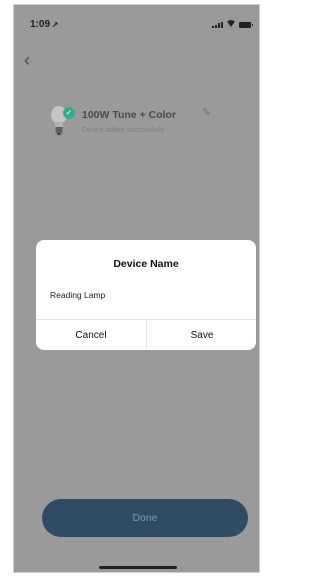 This screenshot has width=320, height=577. I want to click on save-button: Save, so click(201, 335).